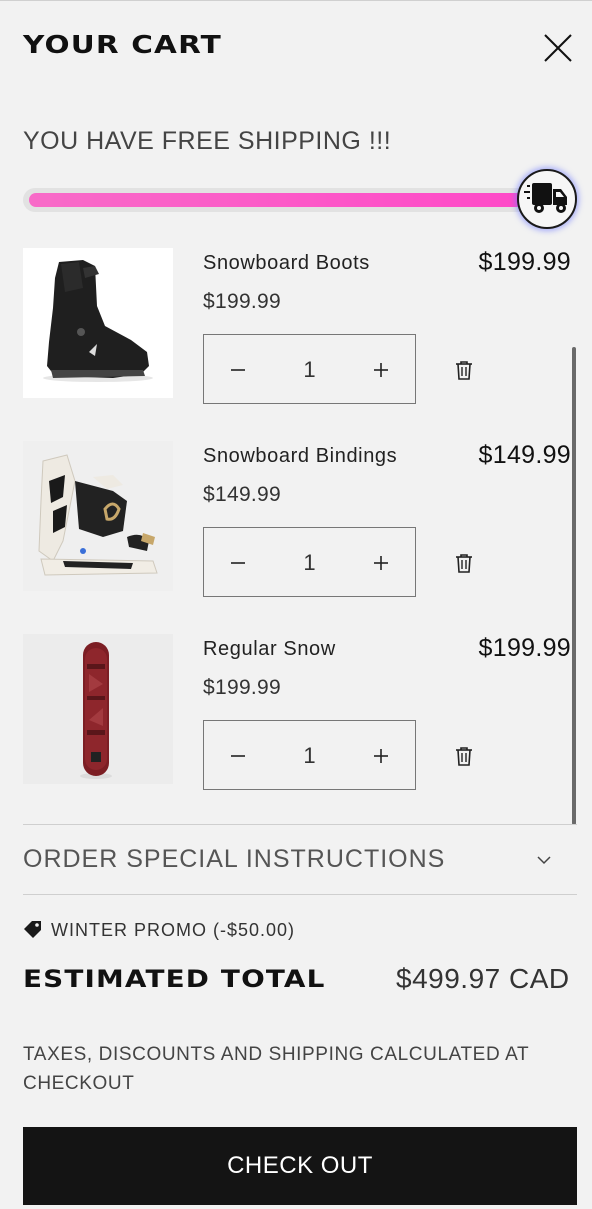  Describe the element at coordinates (98, 323) in the screenshot. I see `product-image-snowboard-boots` at that location.